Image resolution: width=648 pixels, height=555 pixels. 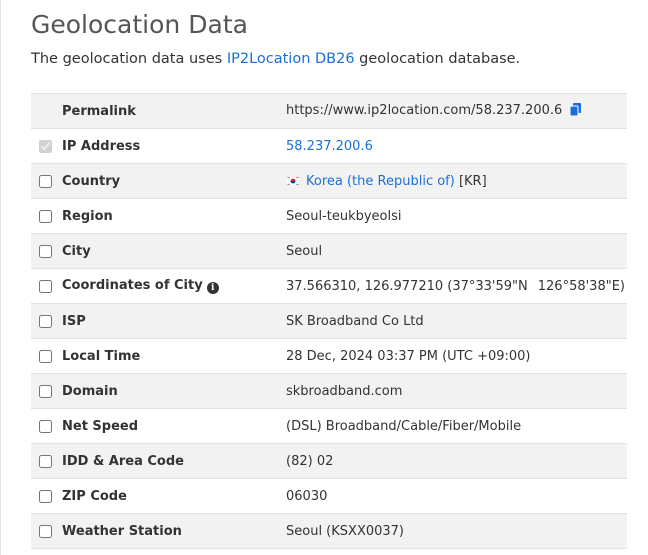 I want to click on row-label: Weather Station, so click(x=122, y=531).